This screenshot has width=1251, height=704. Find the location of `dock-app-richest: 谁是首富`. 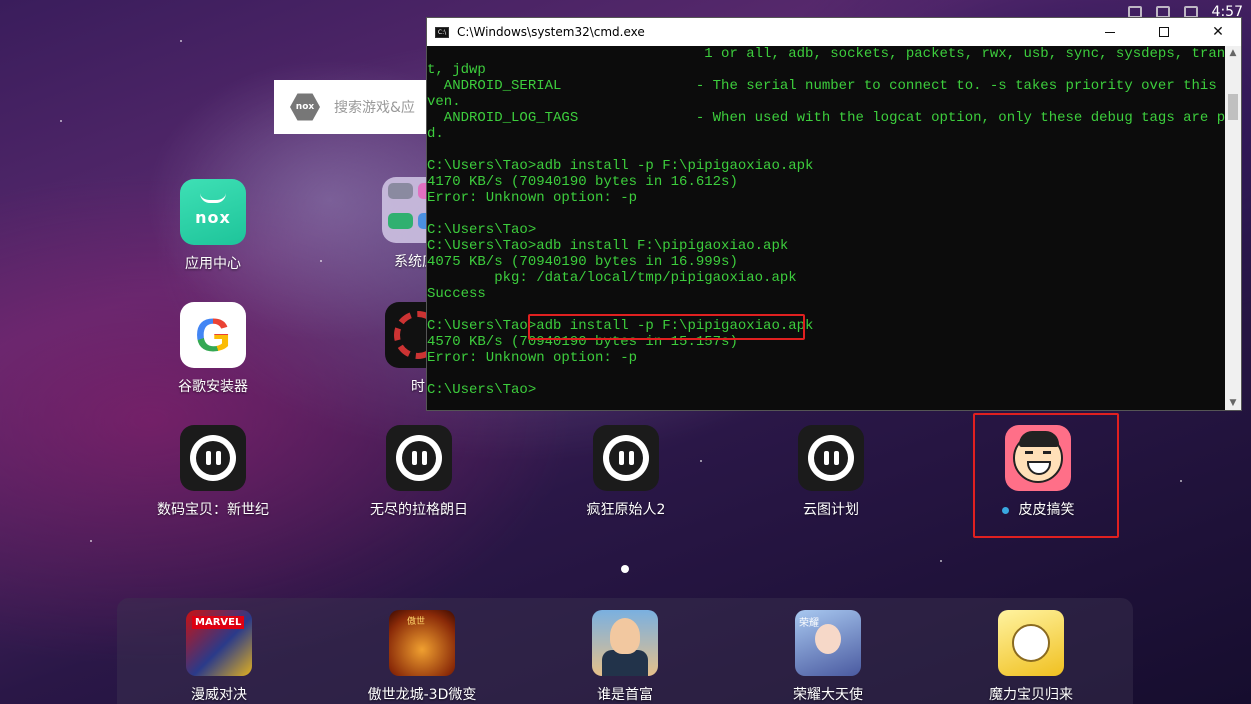

dock-app-richest: 谁是首富 is located at coordinates (625, 657).